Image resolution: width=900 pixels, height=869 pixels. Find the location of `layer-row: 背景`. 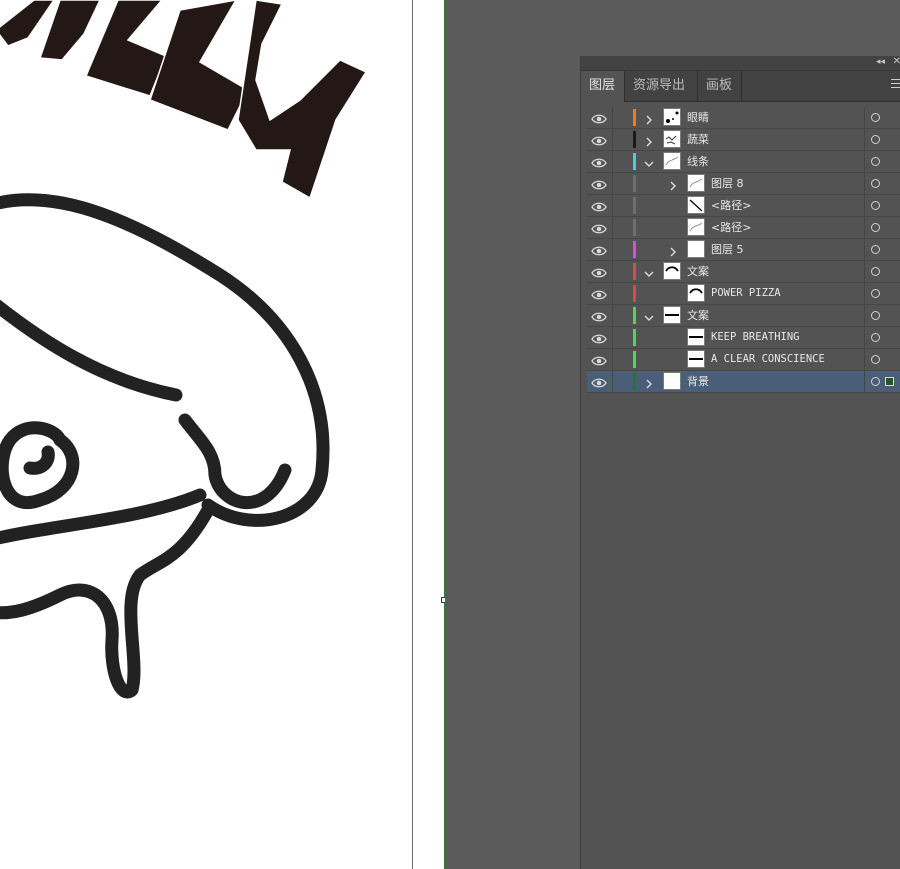

layer-row: 背景 is located at coordinates (743, 382).